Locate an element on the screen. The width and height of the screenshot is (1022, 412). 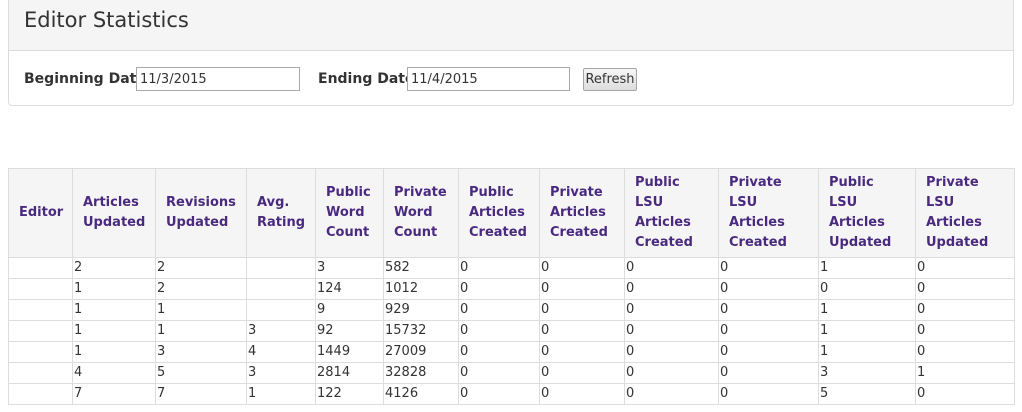
table-cell: 92 is located at coordinates (349, 331).